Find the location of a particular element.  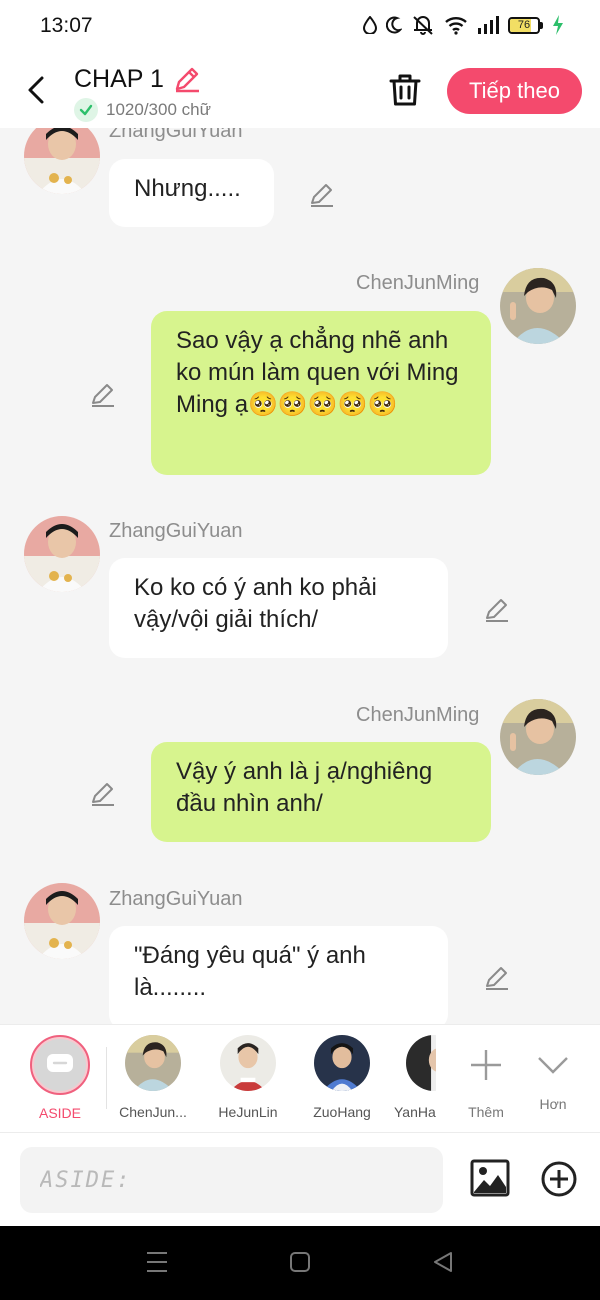

next-button: Tiếp theo is located at coordinates (514, 91).